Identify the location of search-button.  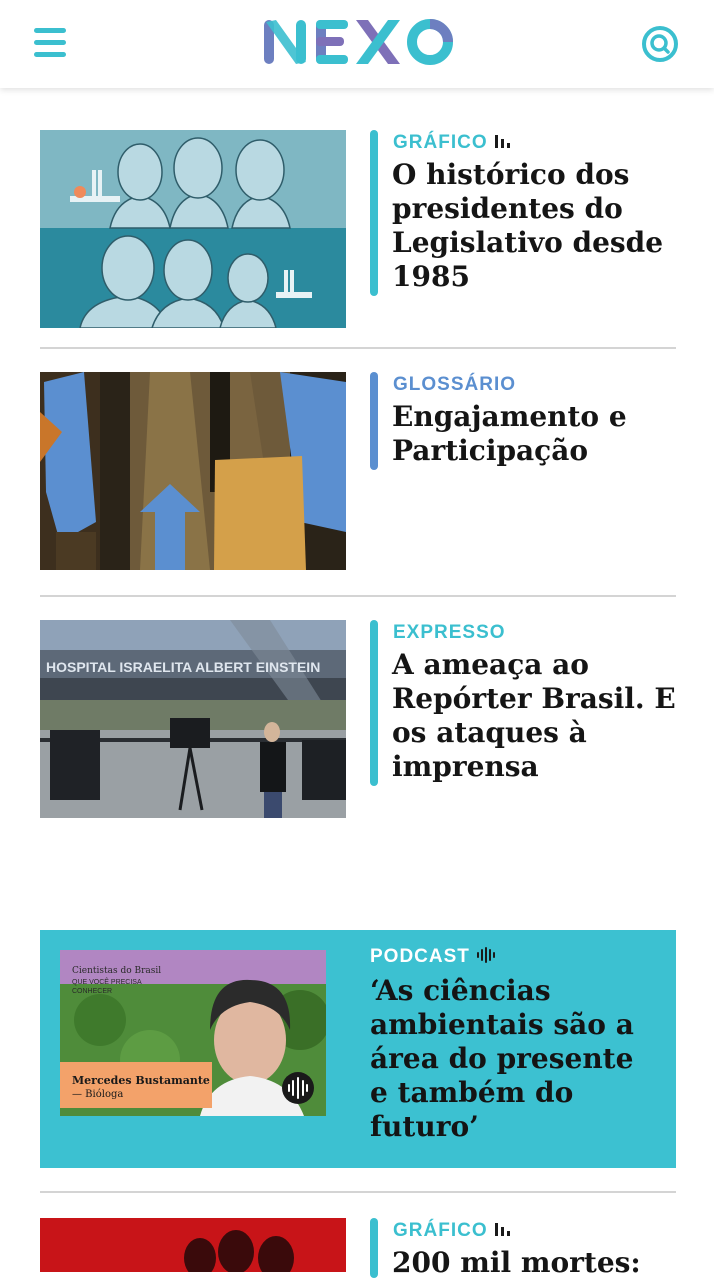
(660, 44).